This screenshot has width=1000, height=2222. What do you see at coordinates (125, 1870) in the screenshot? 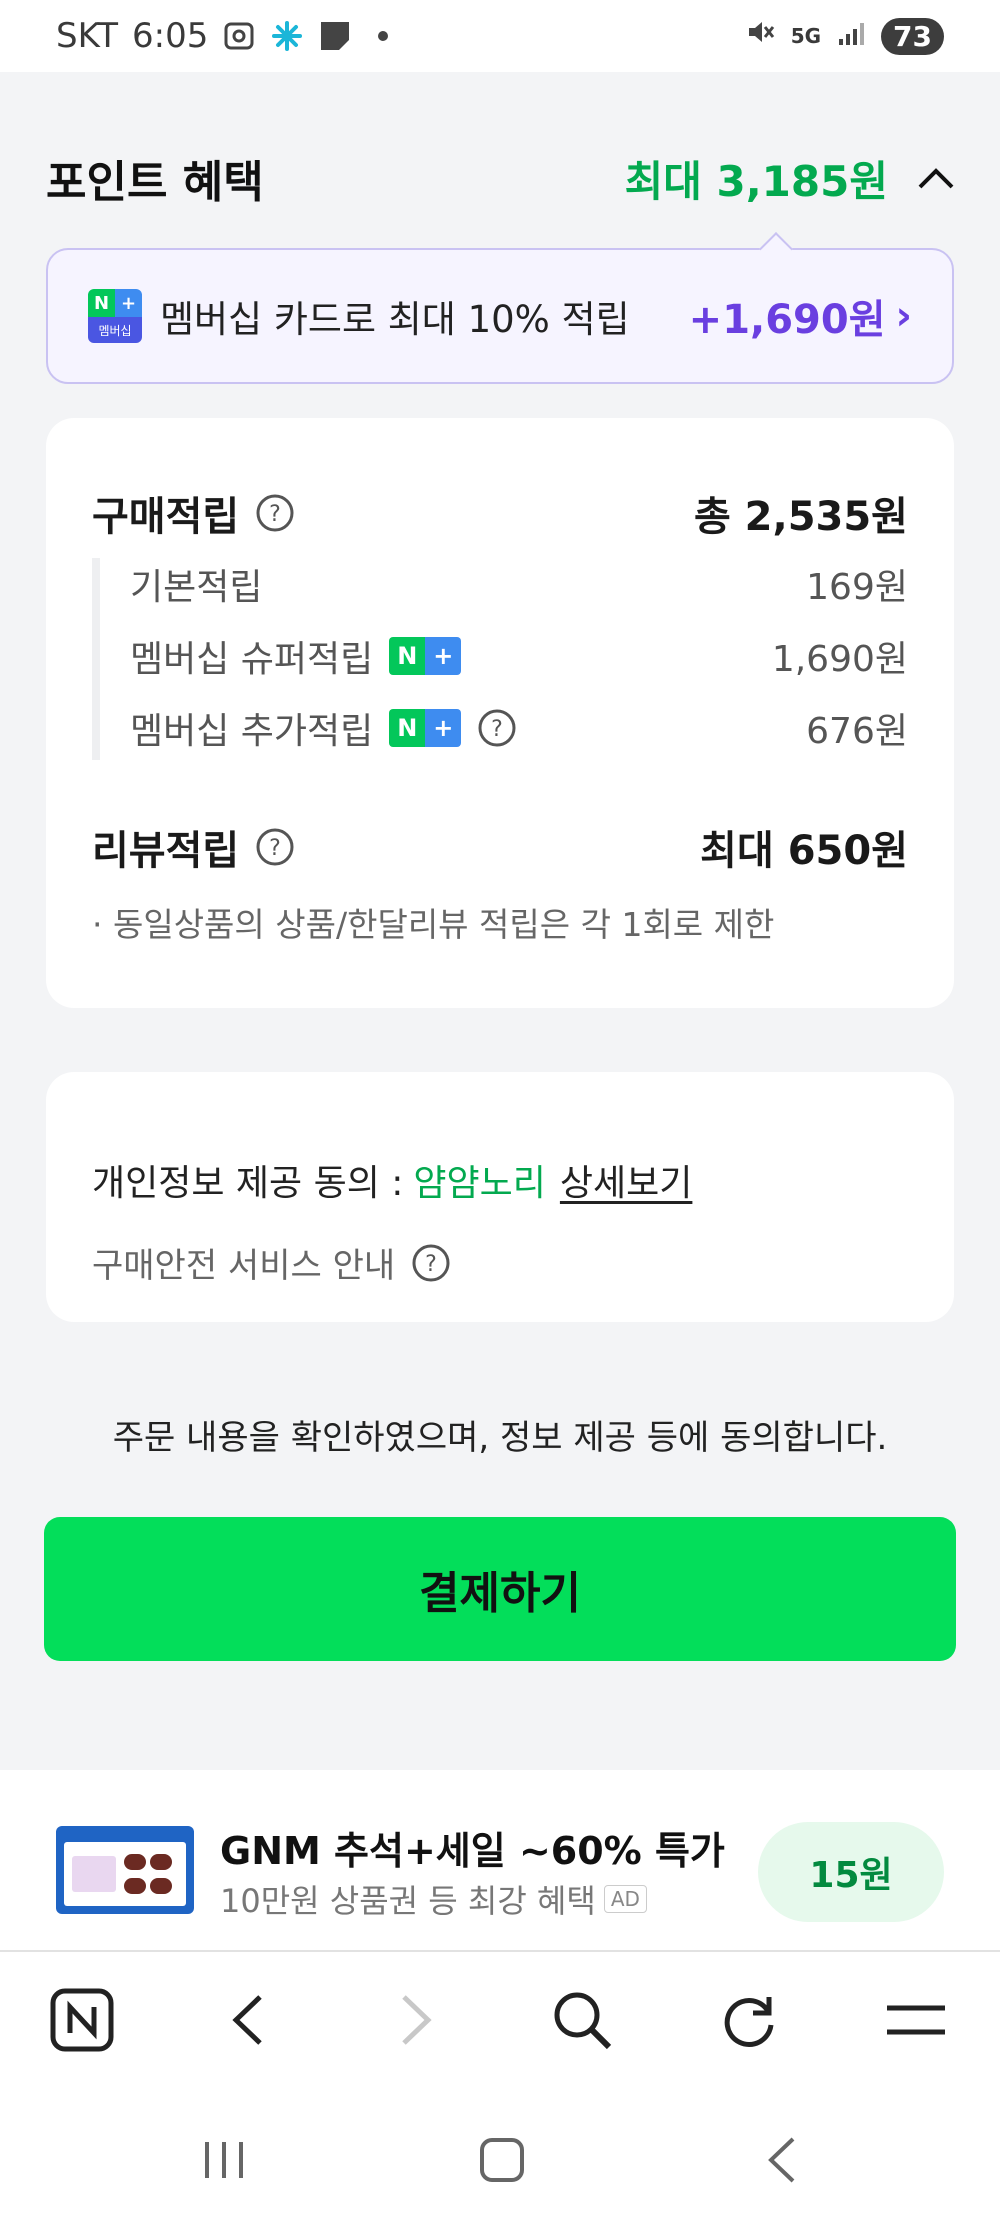
I see `ad-thumbnail` at bounding box center [125, 1870].